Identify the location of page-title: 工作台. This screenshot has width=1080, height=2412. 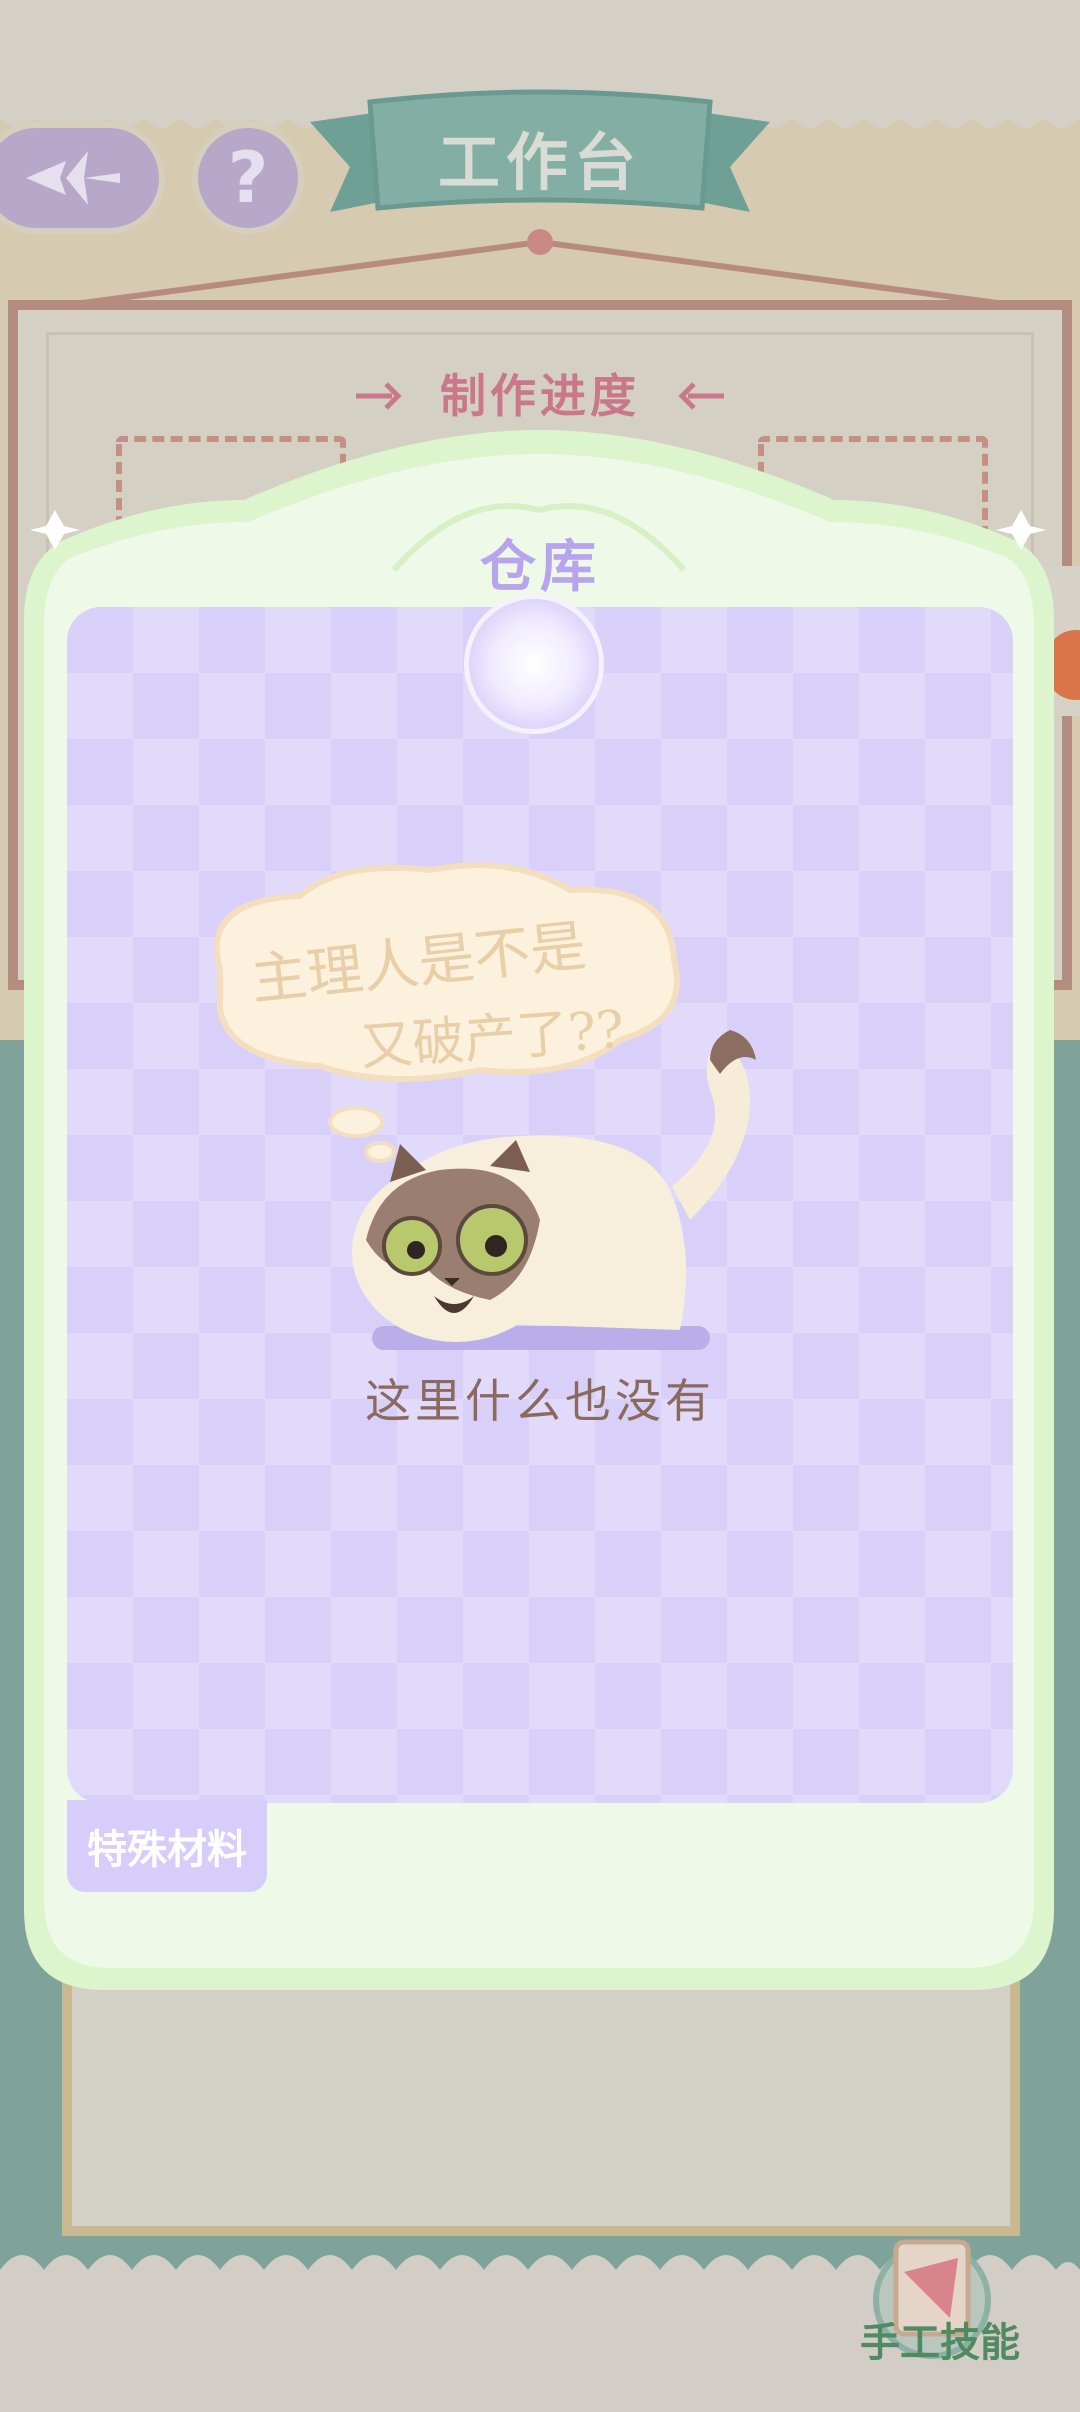
(539, 162).